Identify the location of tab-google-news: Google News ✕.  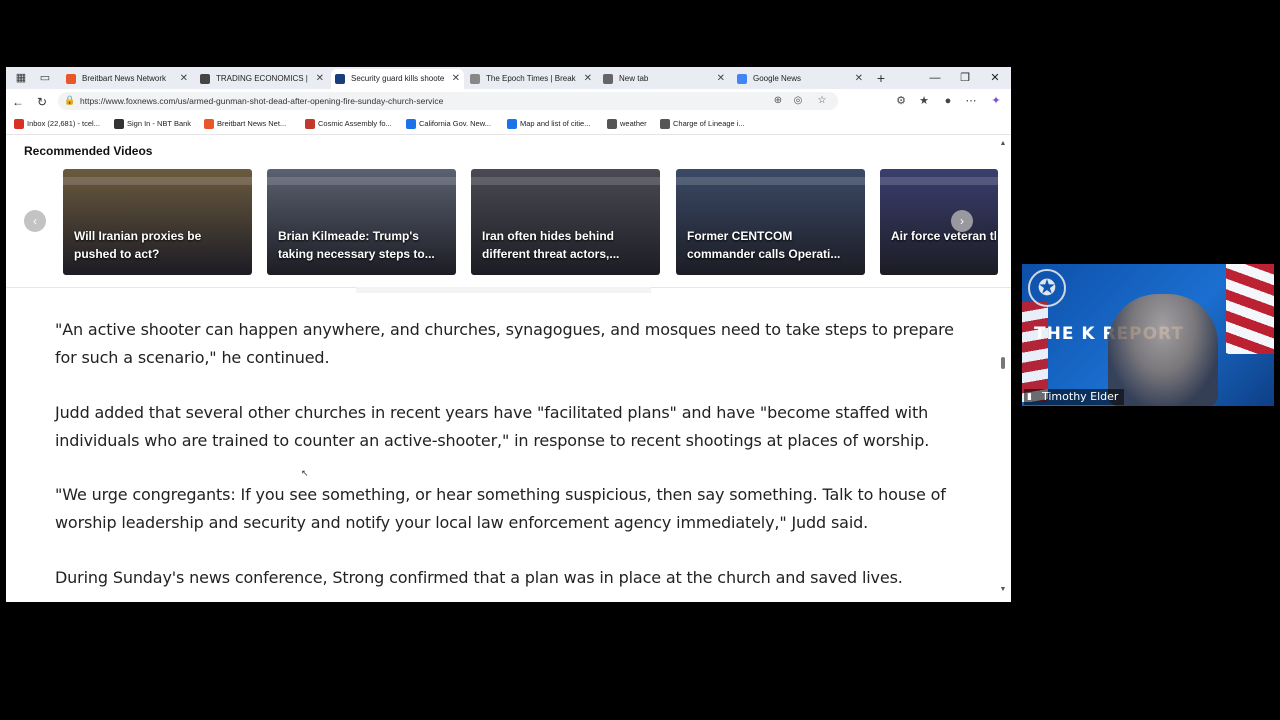
(800, 79).